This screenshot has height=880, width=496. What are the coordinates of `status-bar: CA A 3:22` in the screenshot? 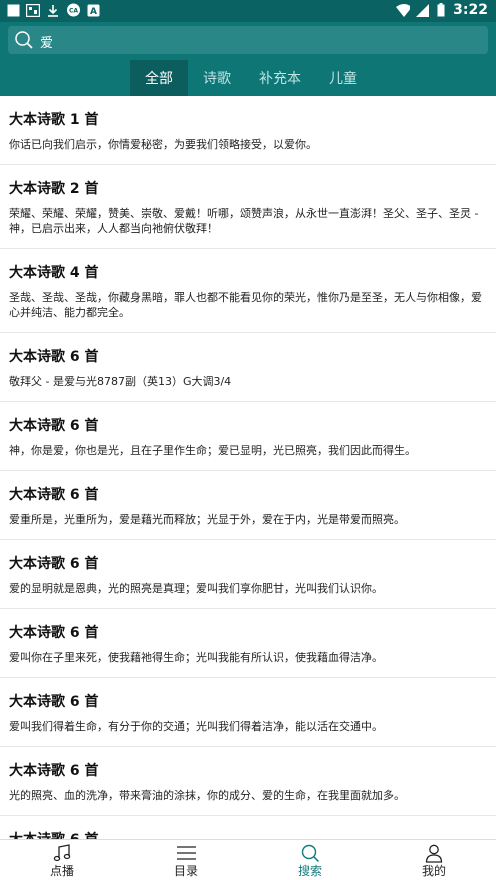 It's located at (248, 11).